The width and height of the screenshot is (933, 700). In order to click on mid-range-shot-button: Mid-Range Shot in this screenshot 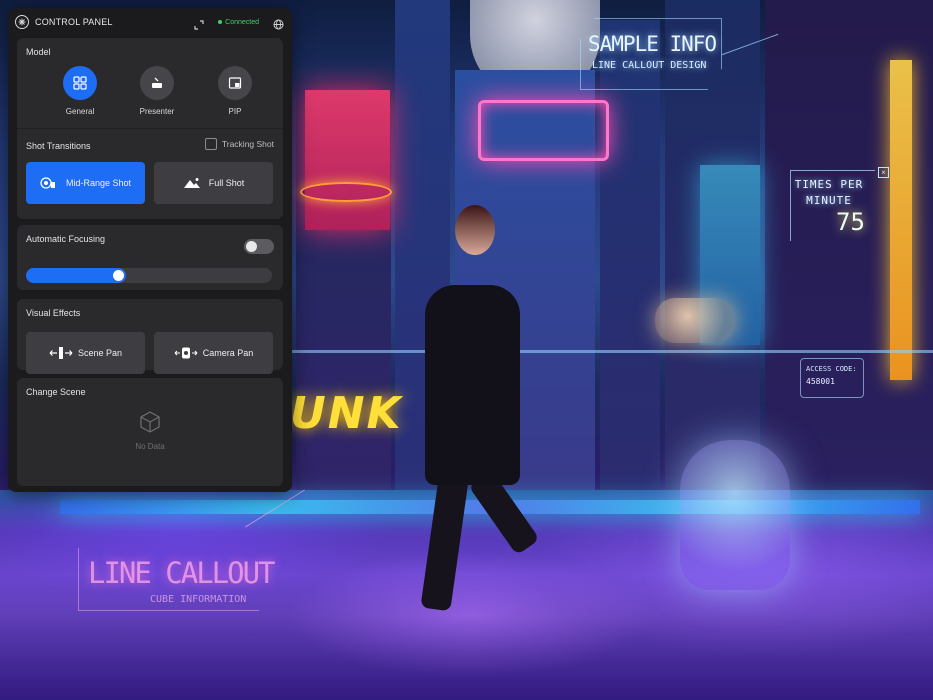, I will do `click(85, 183)`.